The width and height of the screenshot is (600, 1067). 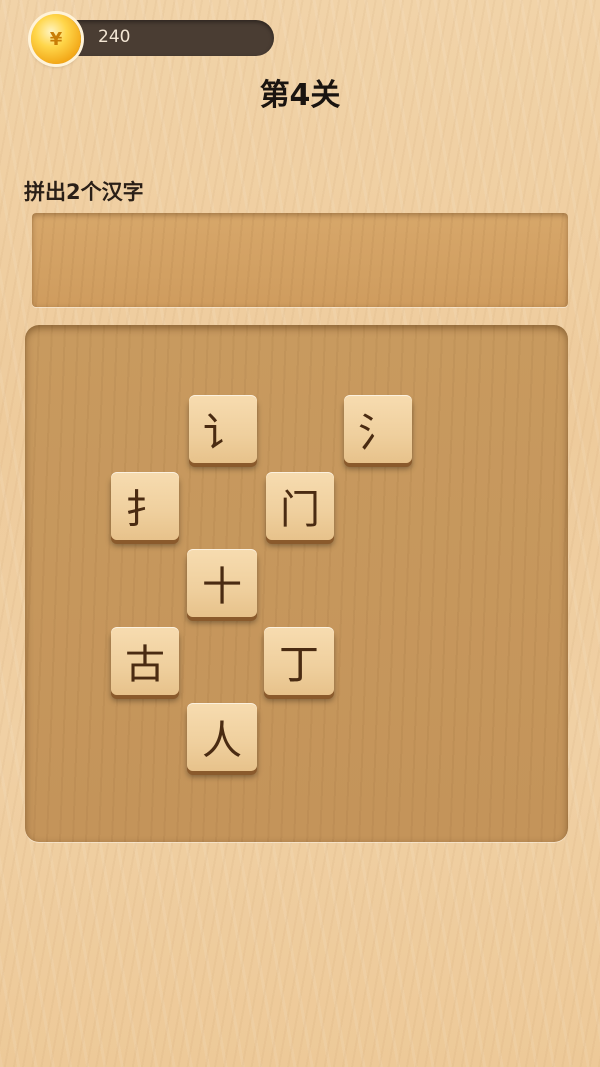 I want to click on coin-value: 240, so click(x=114, y=37).